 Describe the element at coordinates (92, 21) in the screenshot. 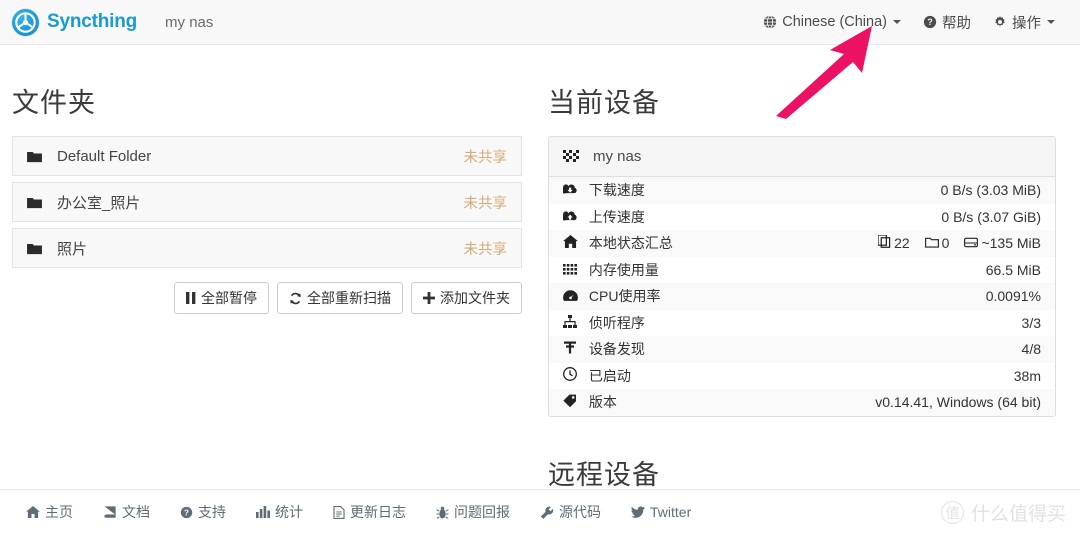

I see `brand-name: Syncthing` at that location.